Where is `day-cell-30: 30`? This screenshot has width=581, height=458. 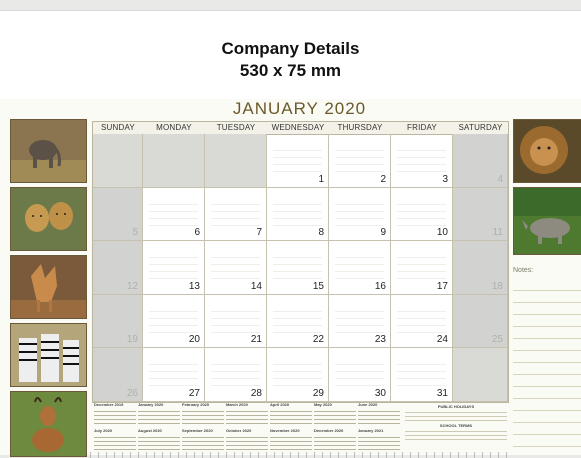 day-cell-30: 30 is located at coordinates (360, 375).